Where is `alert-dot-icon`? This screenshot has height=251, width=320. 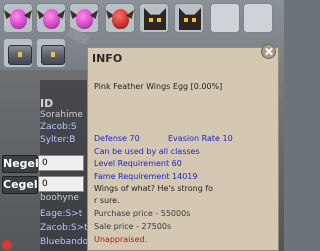 alert-dot-icon is located at coordinates (7, 245).